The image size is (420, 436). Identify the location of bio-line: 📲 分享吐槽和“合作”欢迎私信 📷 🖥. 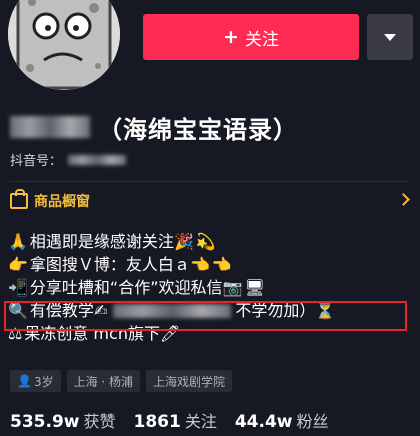
(172, 287).